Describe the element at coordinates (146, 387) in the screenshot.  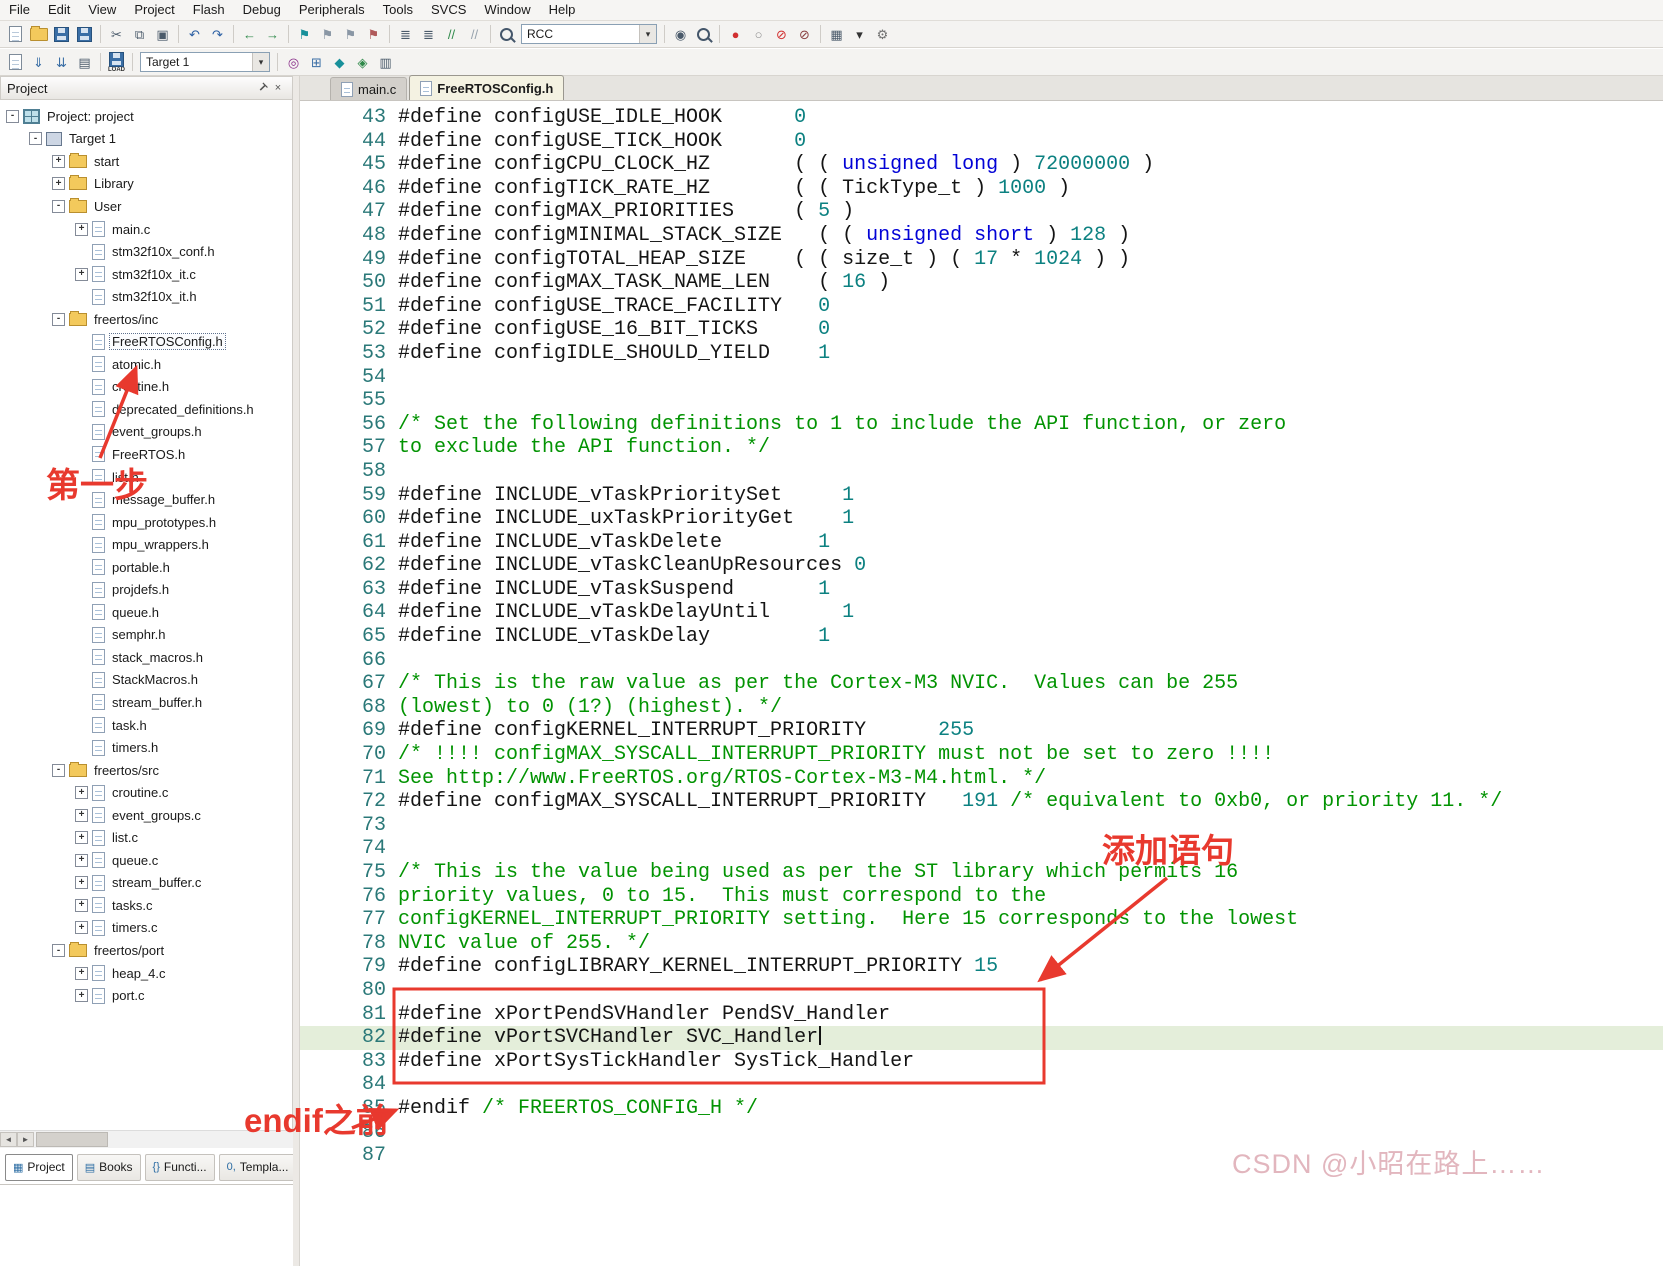
I see `tree-item-croutine-h: croutine.h` at that location.